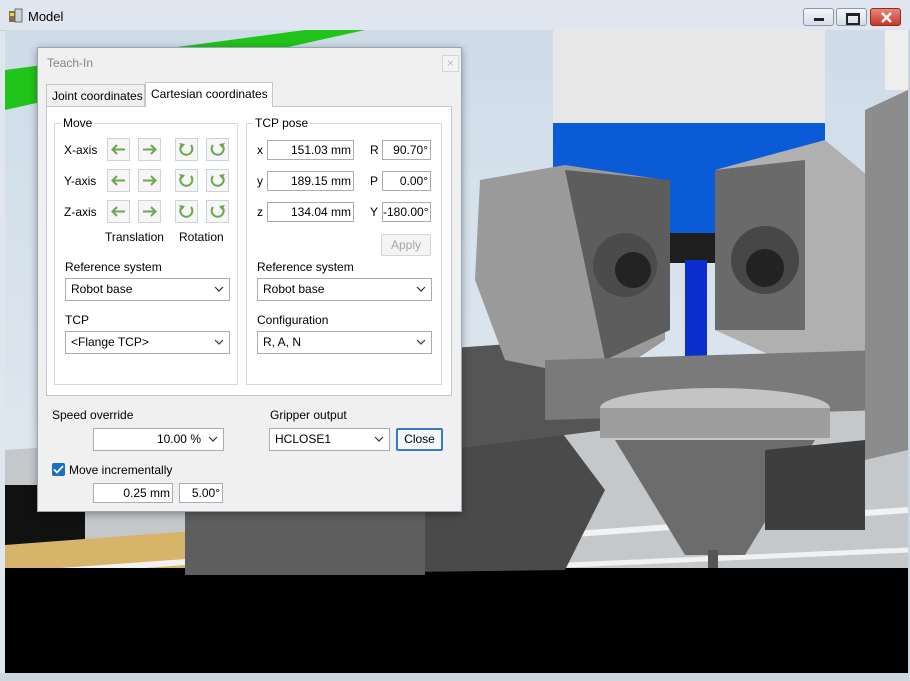 The image size is (910, 681). I want to click on model-app-icon, so click(16, 15).